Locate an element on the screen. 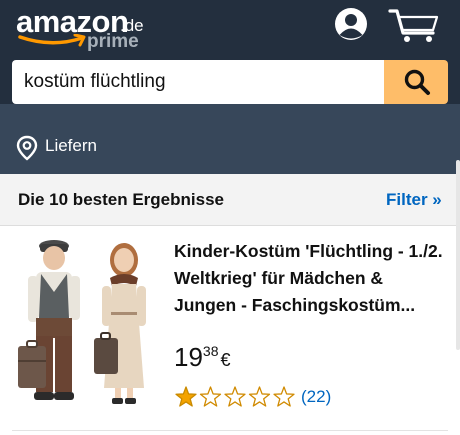 This screenshot has height=435, width=460. scrollbar is located at coordinates (458, 255).